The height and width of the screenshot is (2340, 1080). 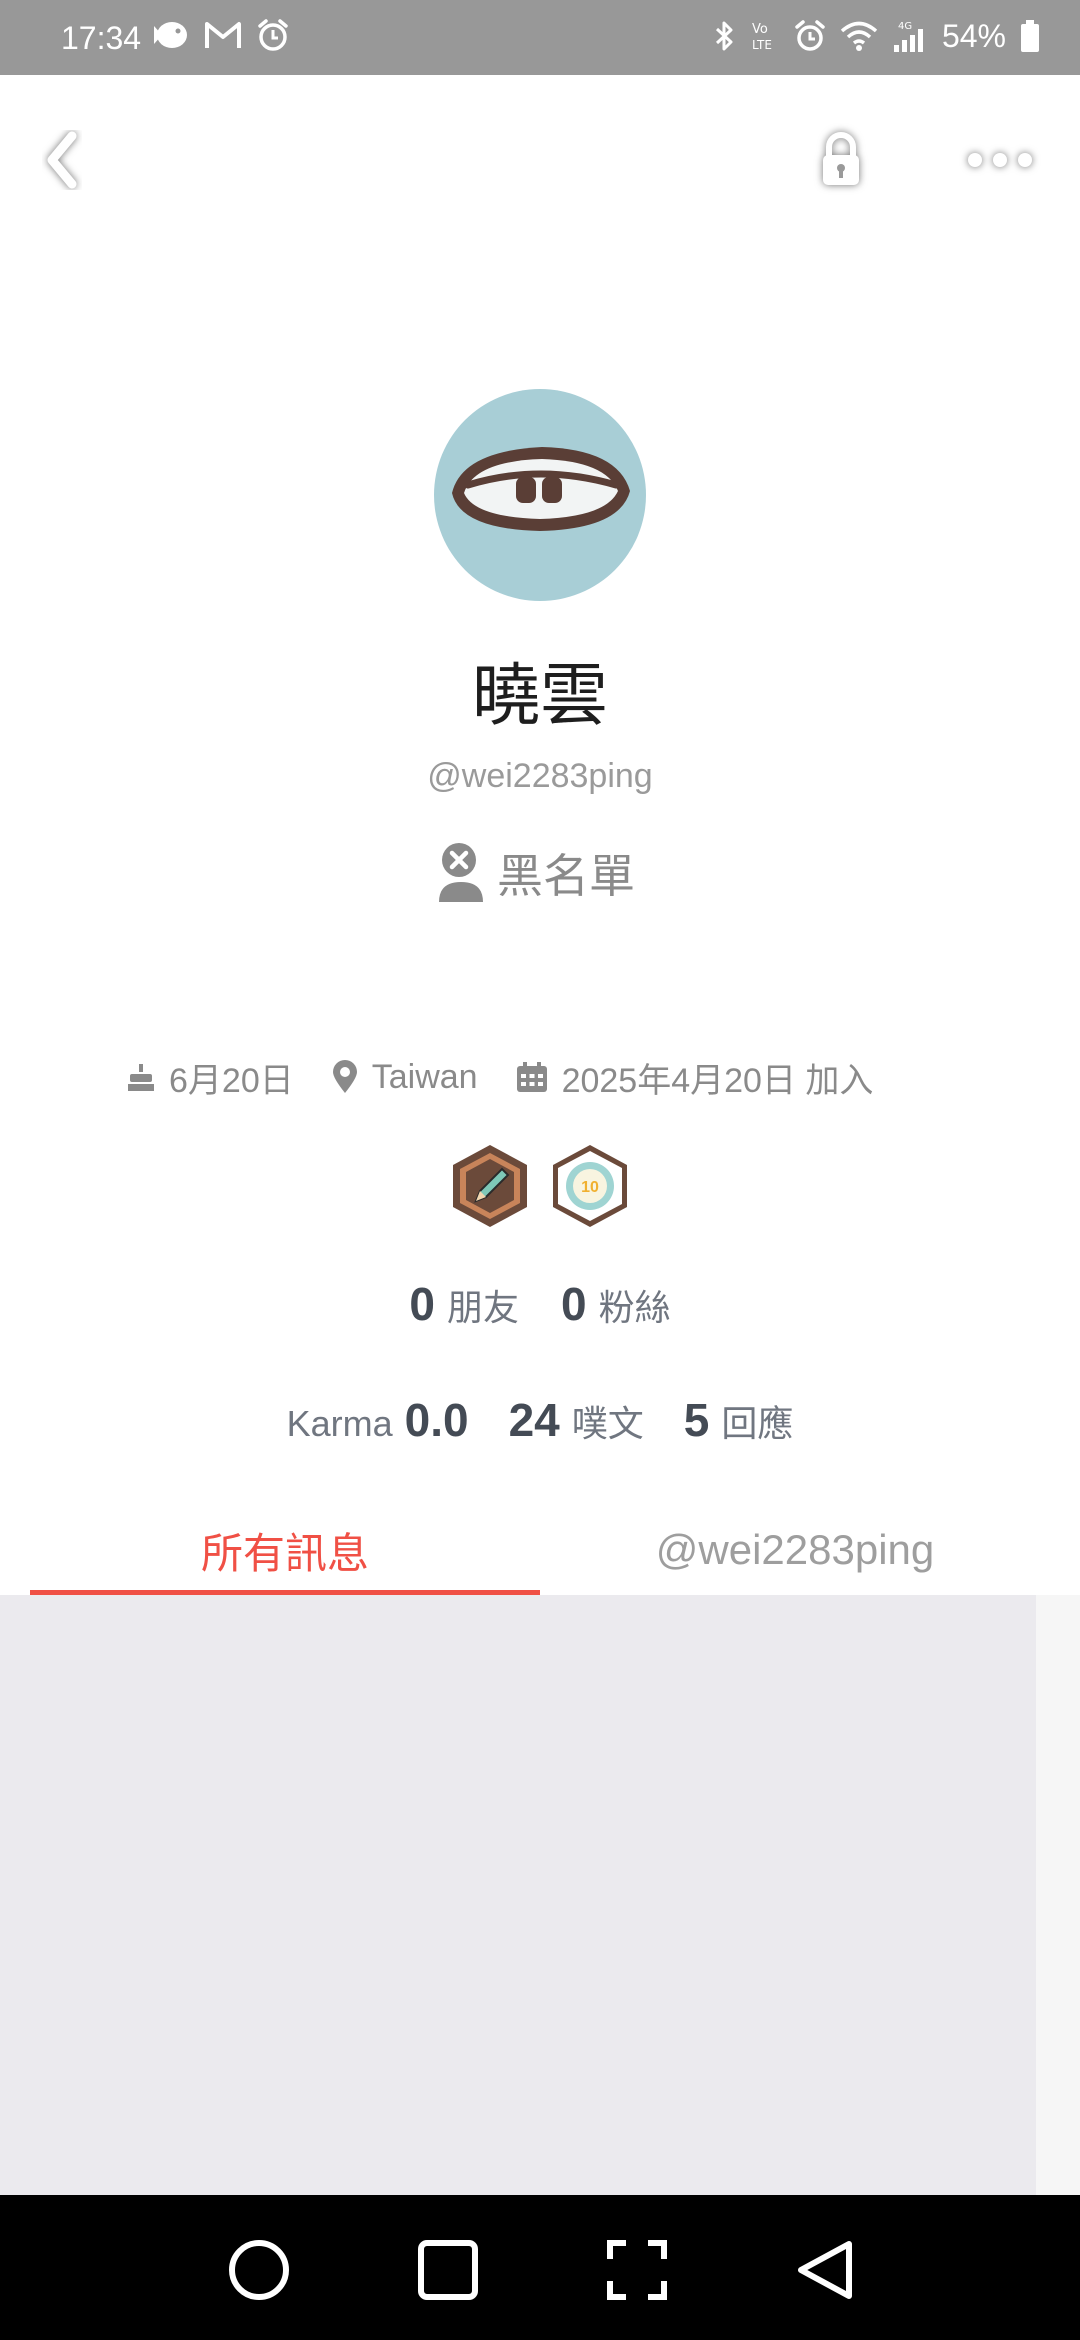 I want to click on back-button, so click(x=62, y=160).